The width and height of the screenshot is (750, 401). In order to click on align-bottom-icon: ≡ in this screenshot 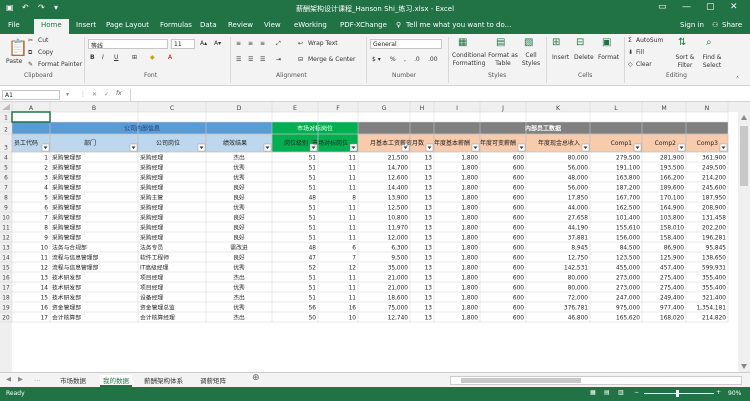, I will do `click(262, 43)`.